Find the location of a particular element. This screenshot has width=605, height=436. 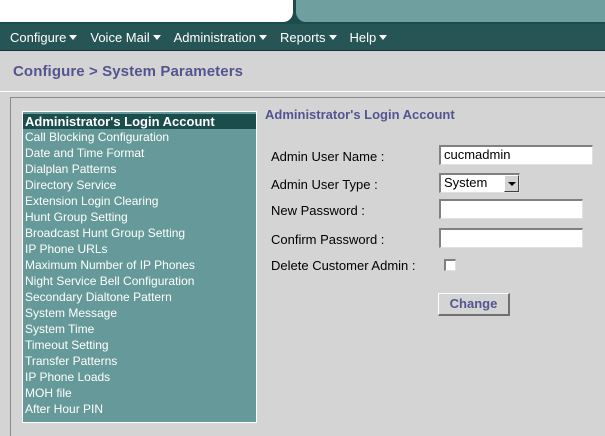

sidebar-item-call-blocking-configuration: Call Blocking Configuration is located at coordinates (139, 137).